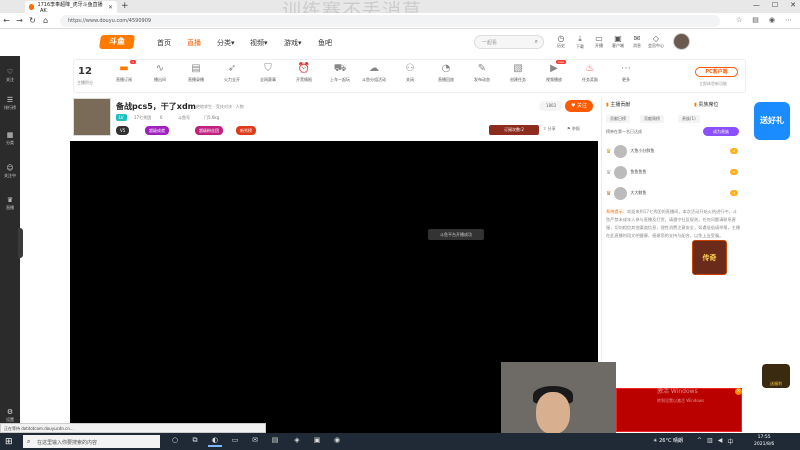 The image size is (800, 450). Describe the element at coordinates (45, 20) in the screenshot. I see `home-icon: ⌂` at that location.